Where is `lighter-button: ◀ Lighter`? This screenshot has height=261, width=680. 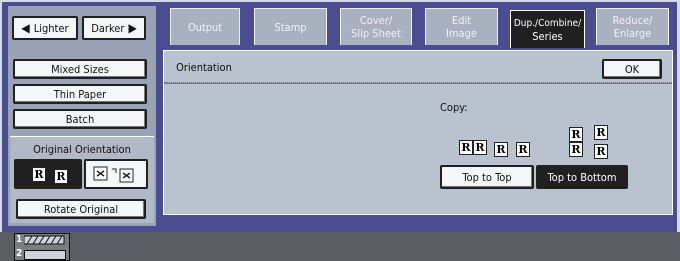 lighter-button: ◀ Lighter is located at coordinates (45, 28).